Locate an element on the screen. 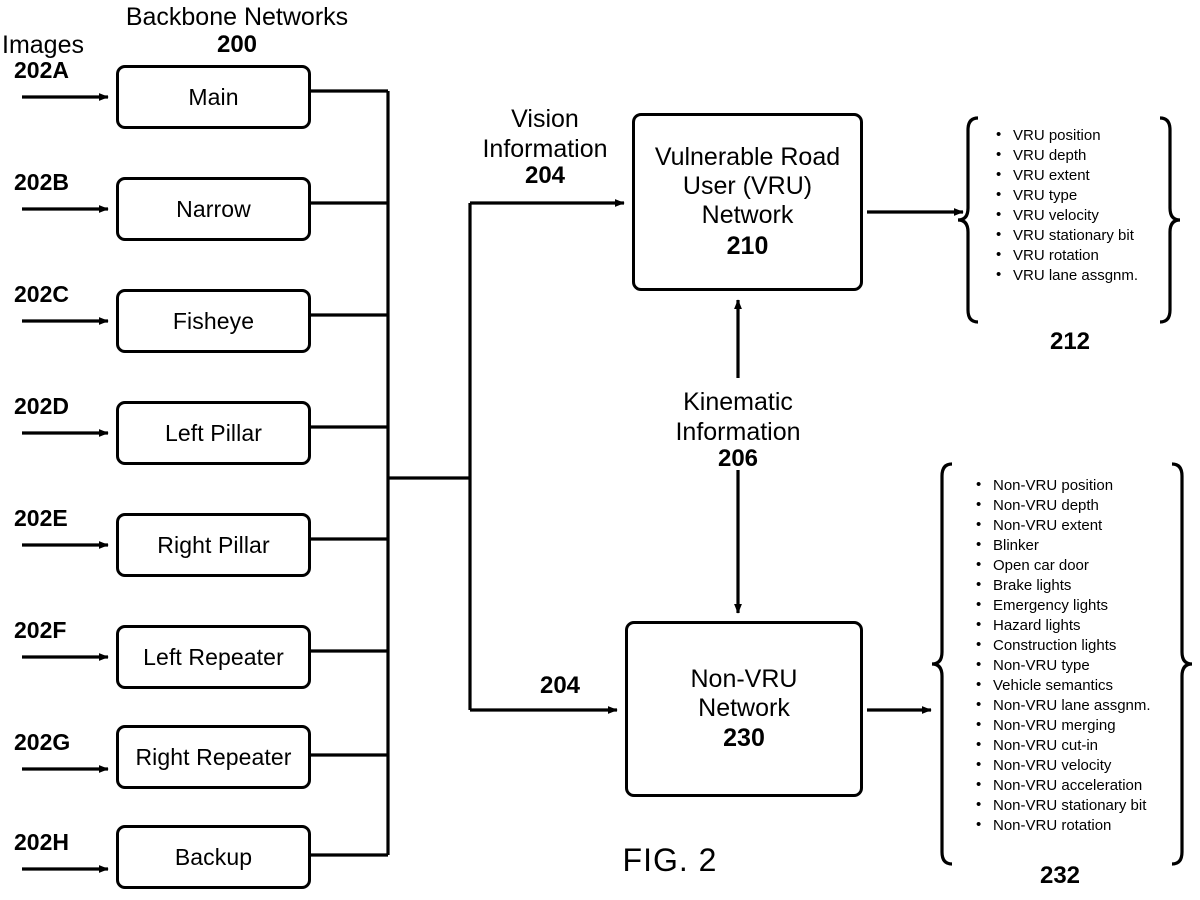  list-item: Blinker is located at coordinates (1059, 545).